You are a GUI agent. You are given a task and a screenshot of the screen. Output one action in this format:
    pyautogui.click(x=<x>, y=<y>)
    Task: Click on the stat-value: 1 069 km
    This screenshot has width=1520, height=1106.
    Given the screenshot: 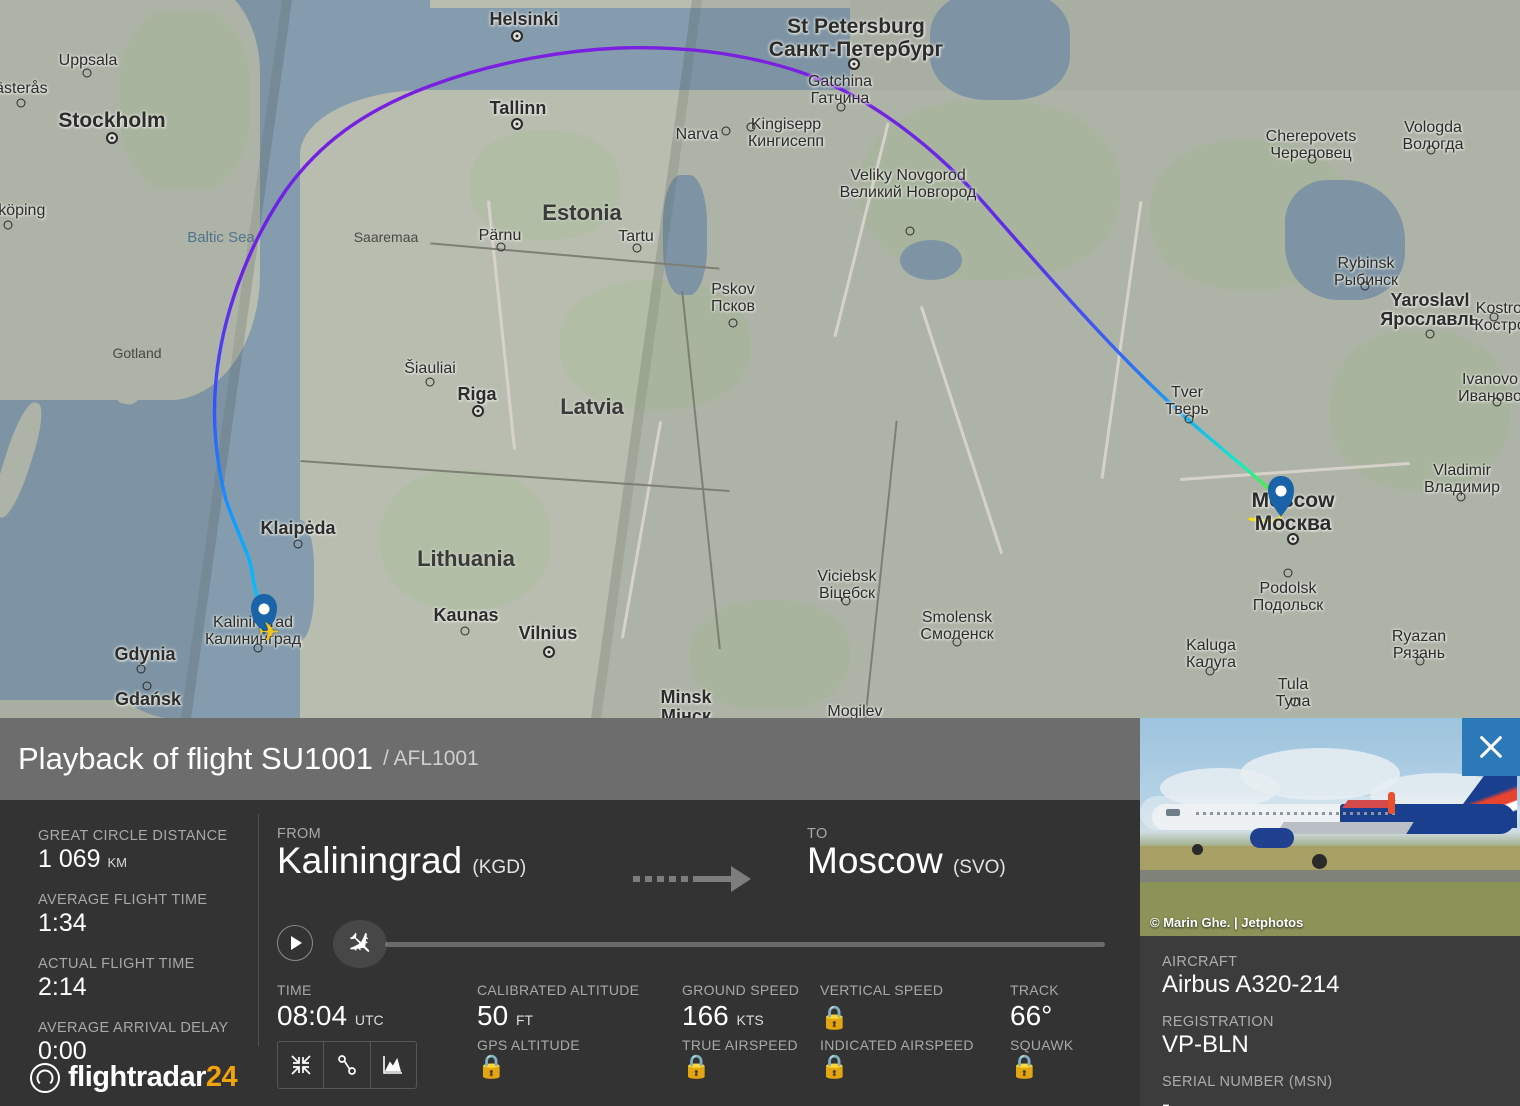 What is the action you would take?
    pyautogui.click(x=148, y=859)
    